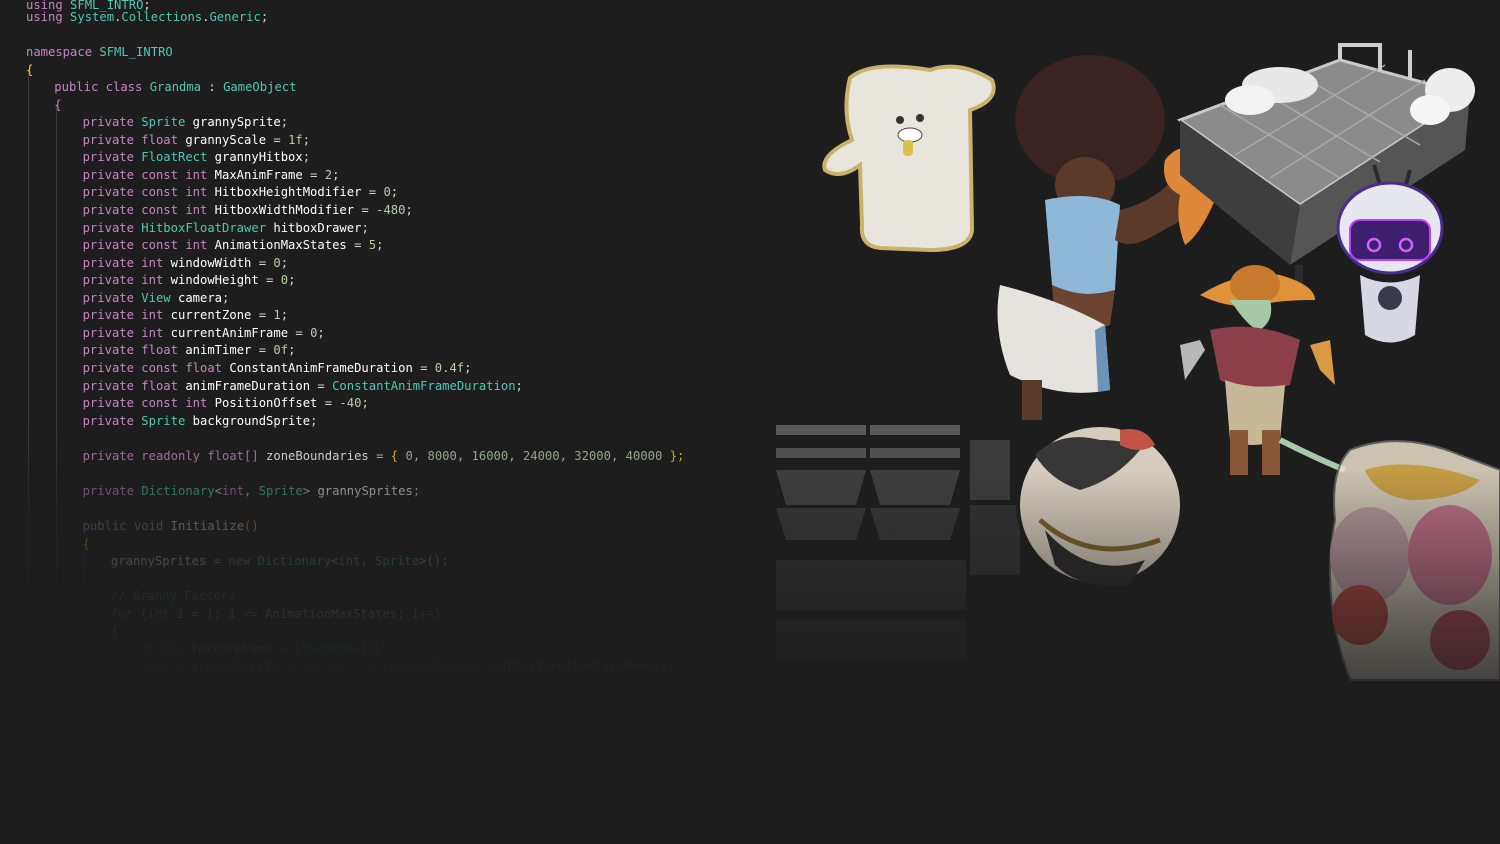  Describe the element at coordinates (1414, 560) in the screenshot. I see `cats-sticker` at that location.